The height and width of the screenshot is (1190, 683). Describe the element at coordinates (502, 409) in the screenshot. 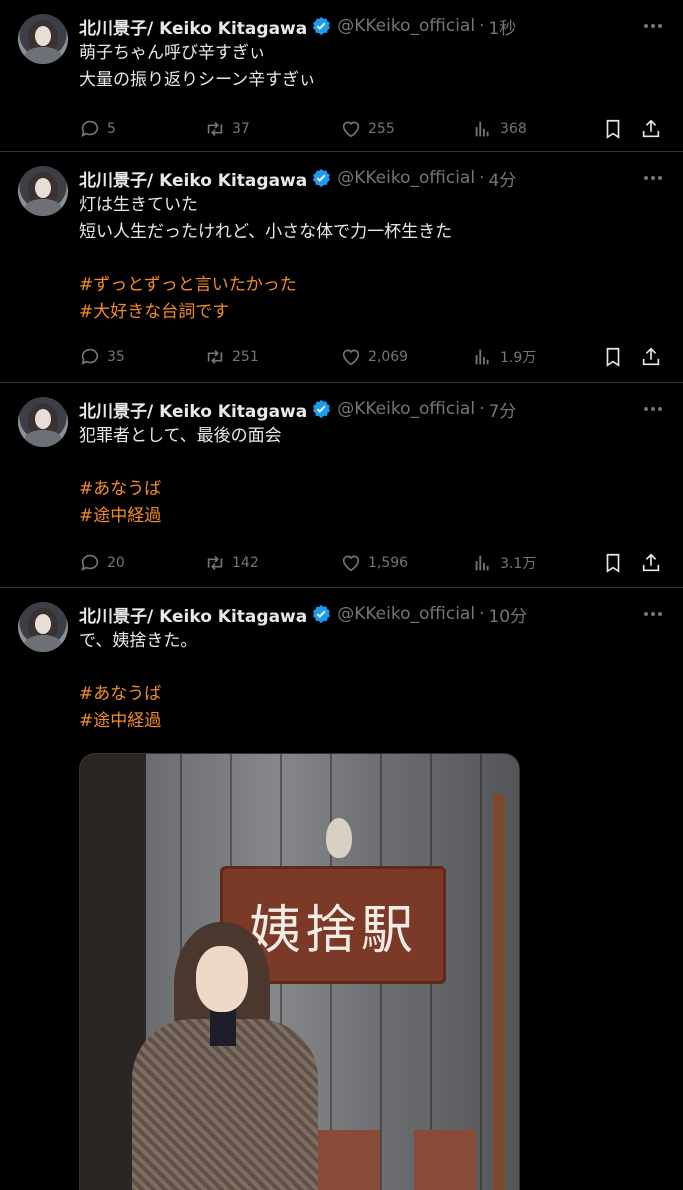

I see `timestamp: 7分` at that location.